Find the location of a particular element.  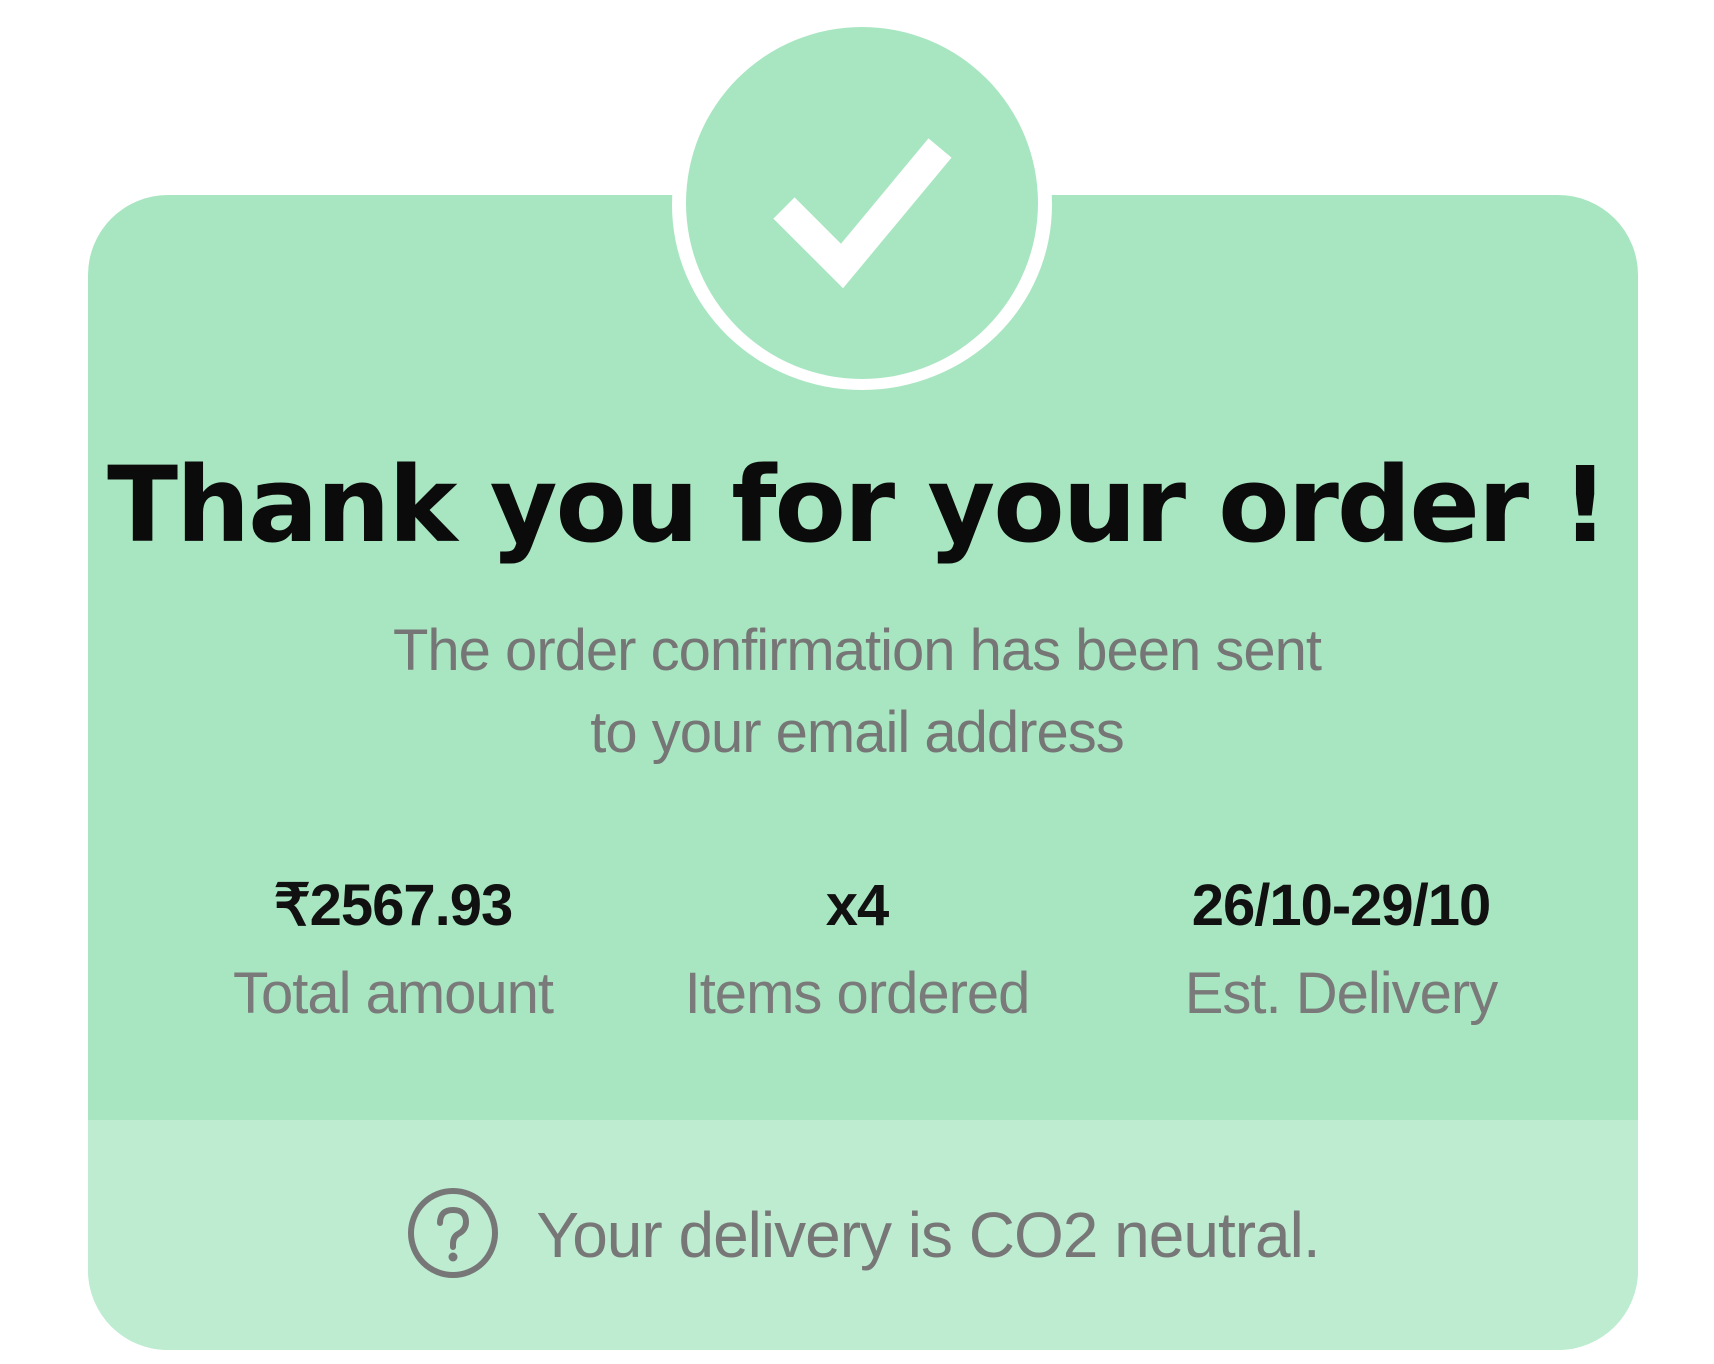

items-ordered-value: x4 is located at coordinates (857, 905).